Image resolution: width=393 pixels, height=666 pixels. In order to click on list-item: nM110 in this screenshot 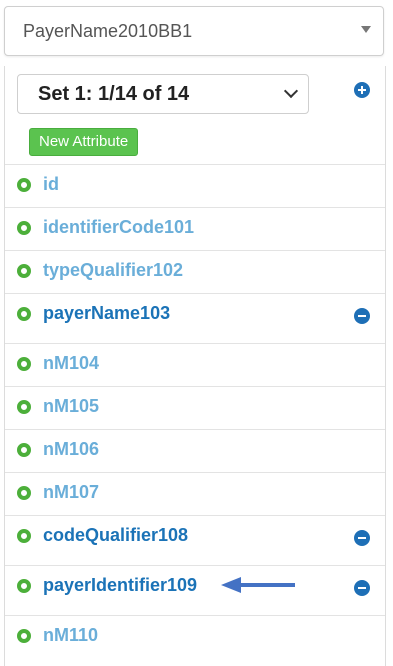, I will do `click(195, 636)`.